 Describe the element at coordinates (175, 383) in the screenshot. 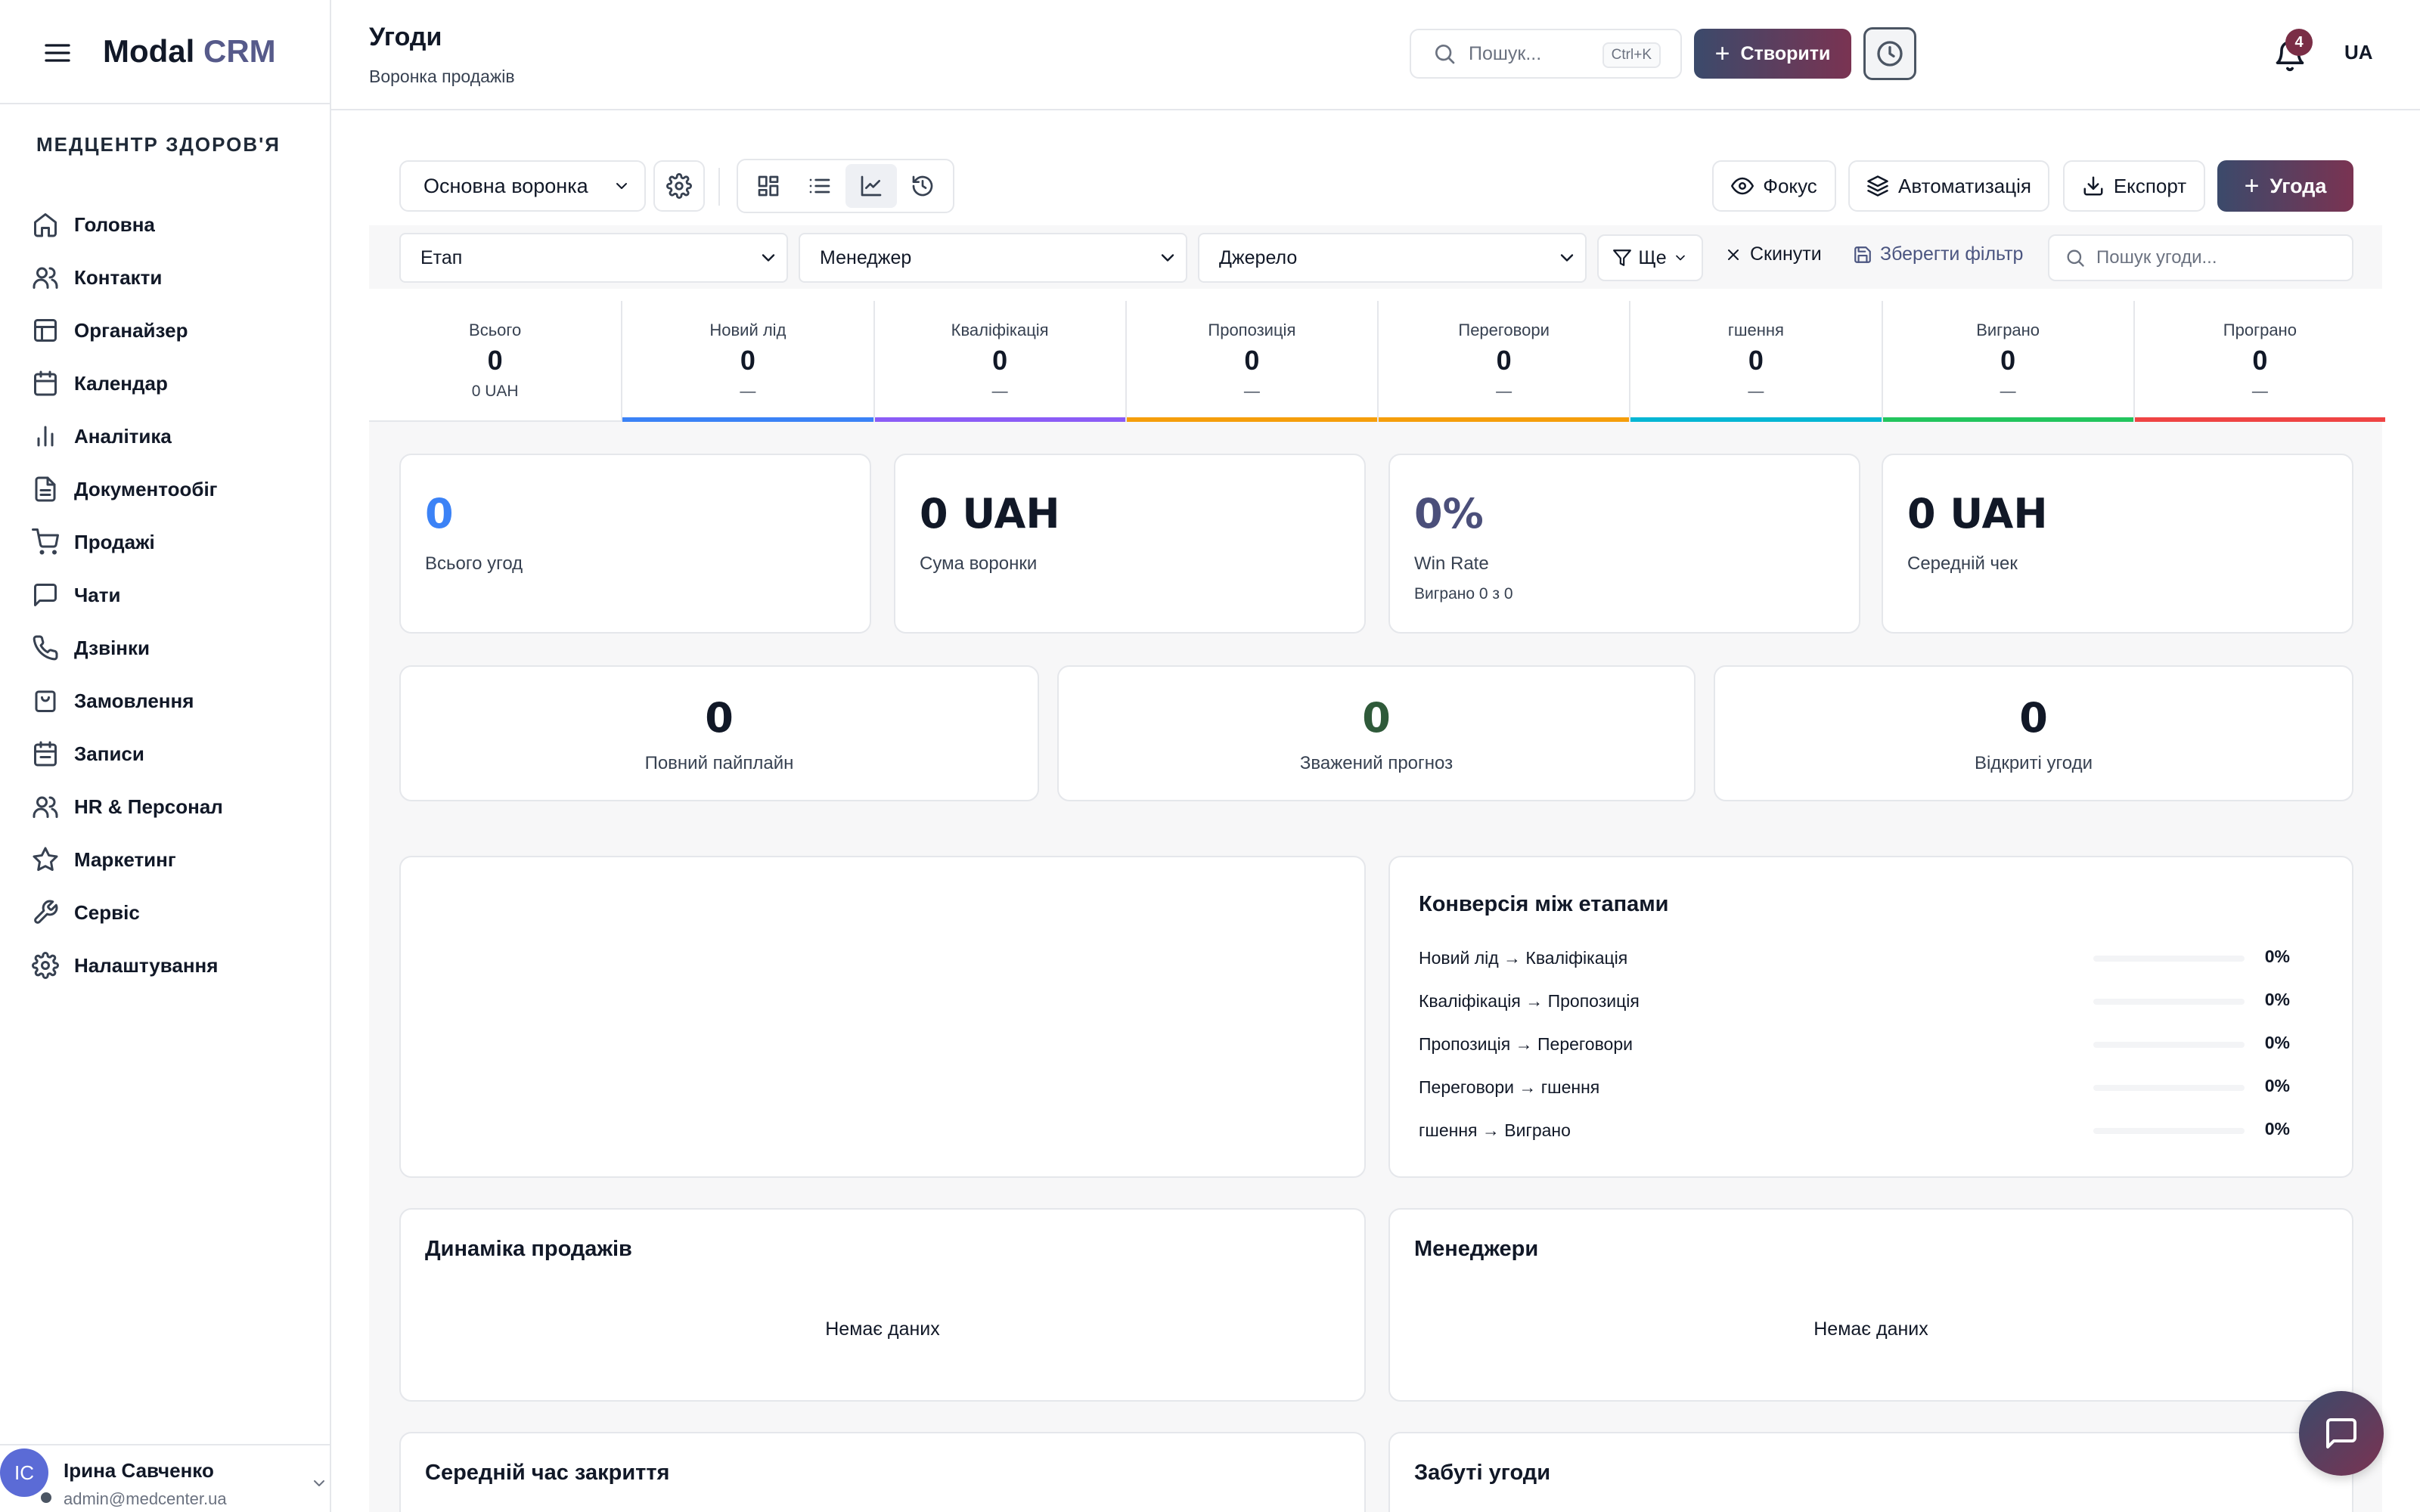

I see `sidebar-item-calendar: Календар` at that location.